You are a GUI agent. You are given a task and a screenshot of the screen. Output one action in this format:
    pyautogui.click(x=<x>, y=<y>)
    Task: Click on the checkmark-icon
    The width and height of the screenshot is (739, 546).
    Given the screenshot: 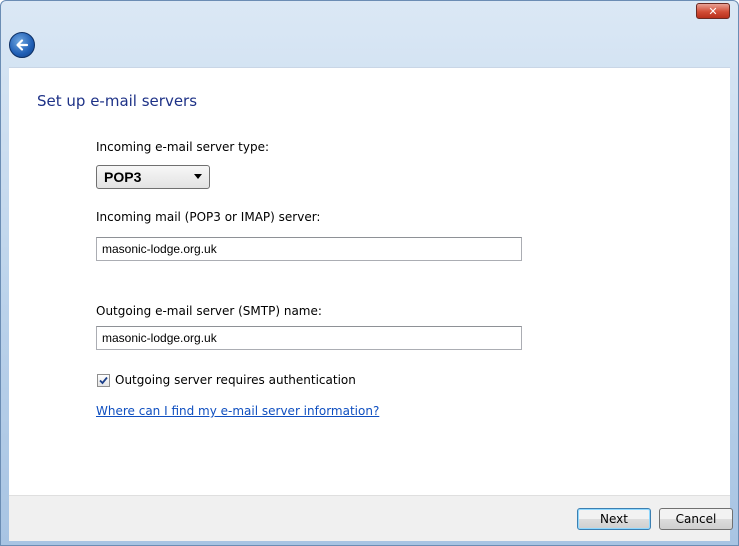 What is the action you would take?
    pyautogui.click(x=103, y=380)
    